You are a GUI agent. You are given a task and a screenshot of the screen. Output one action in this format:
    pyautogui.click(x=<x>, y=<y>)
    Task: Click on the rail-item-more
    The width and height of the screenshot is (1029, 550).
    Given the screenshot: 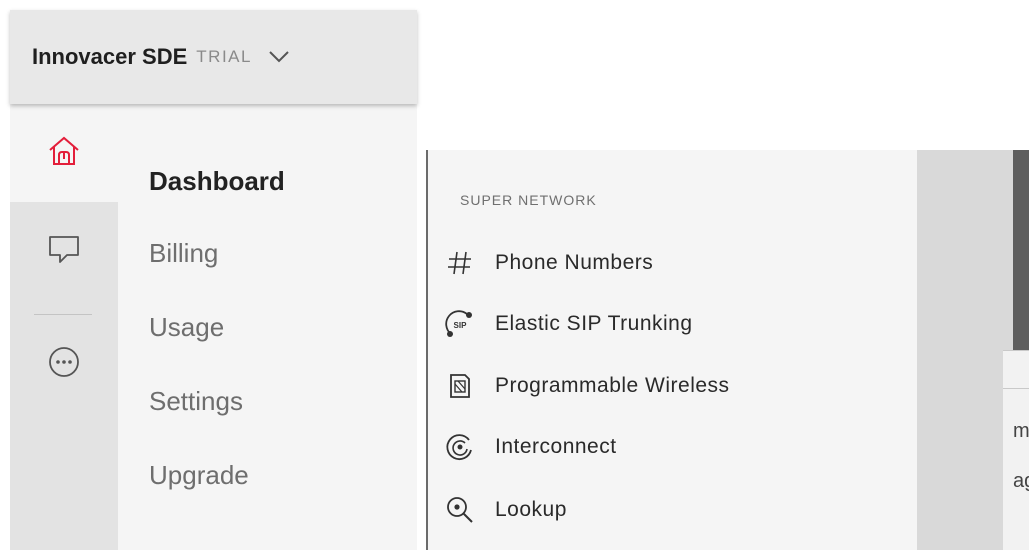 What is the action you would take?
    pyautogui.click(x=64, y=364)
    